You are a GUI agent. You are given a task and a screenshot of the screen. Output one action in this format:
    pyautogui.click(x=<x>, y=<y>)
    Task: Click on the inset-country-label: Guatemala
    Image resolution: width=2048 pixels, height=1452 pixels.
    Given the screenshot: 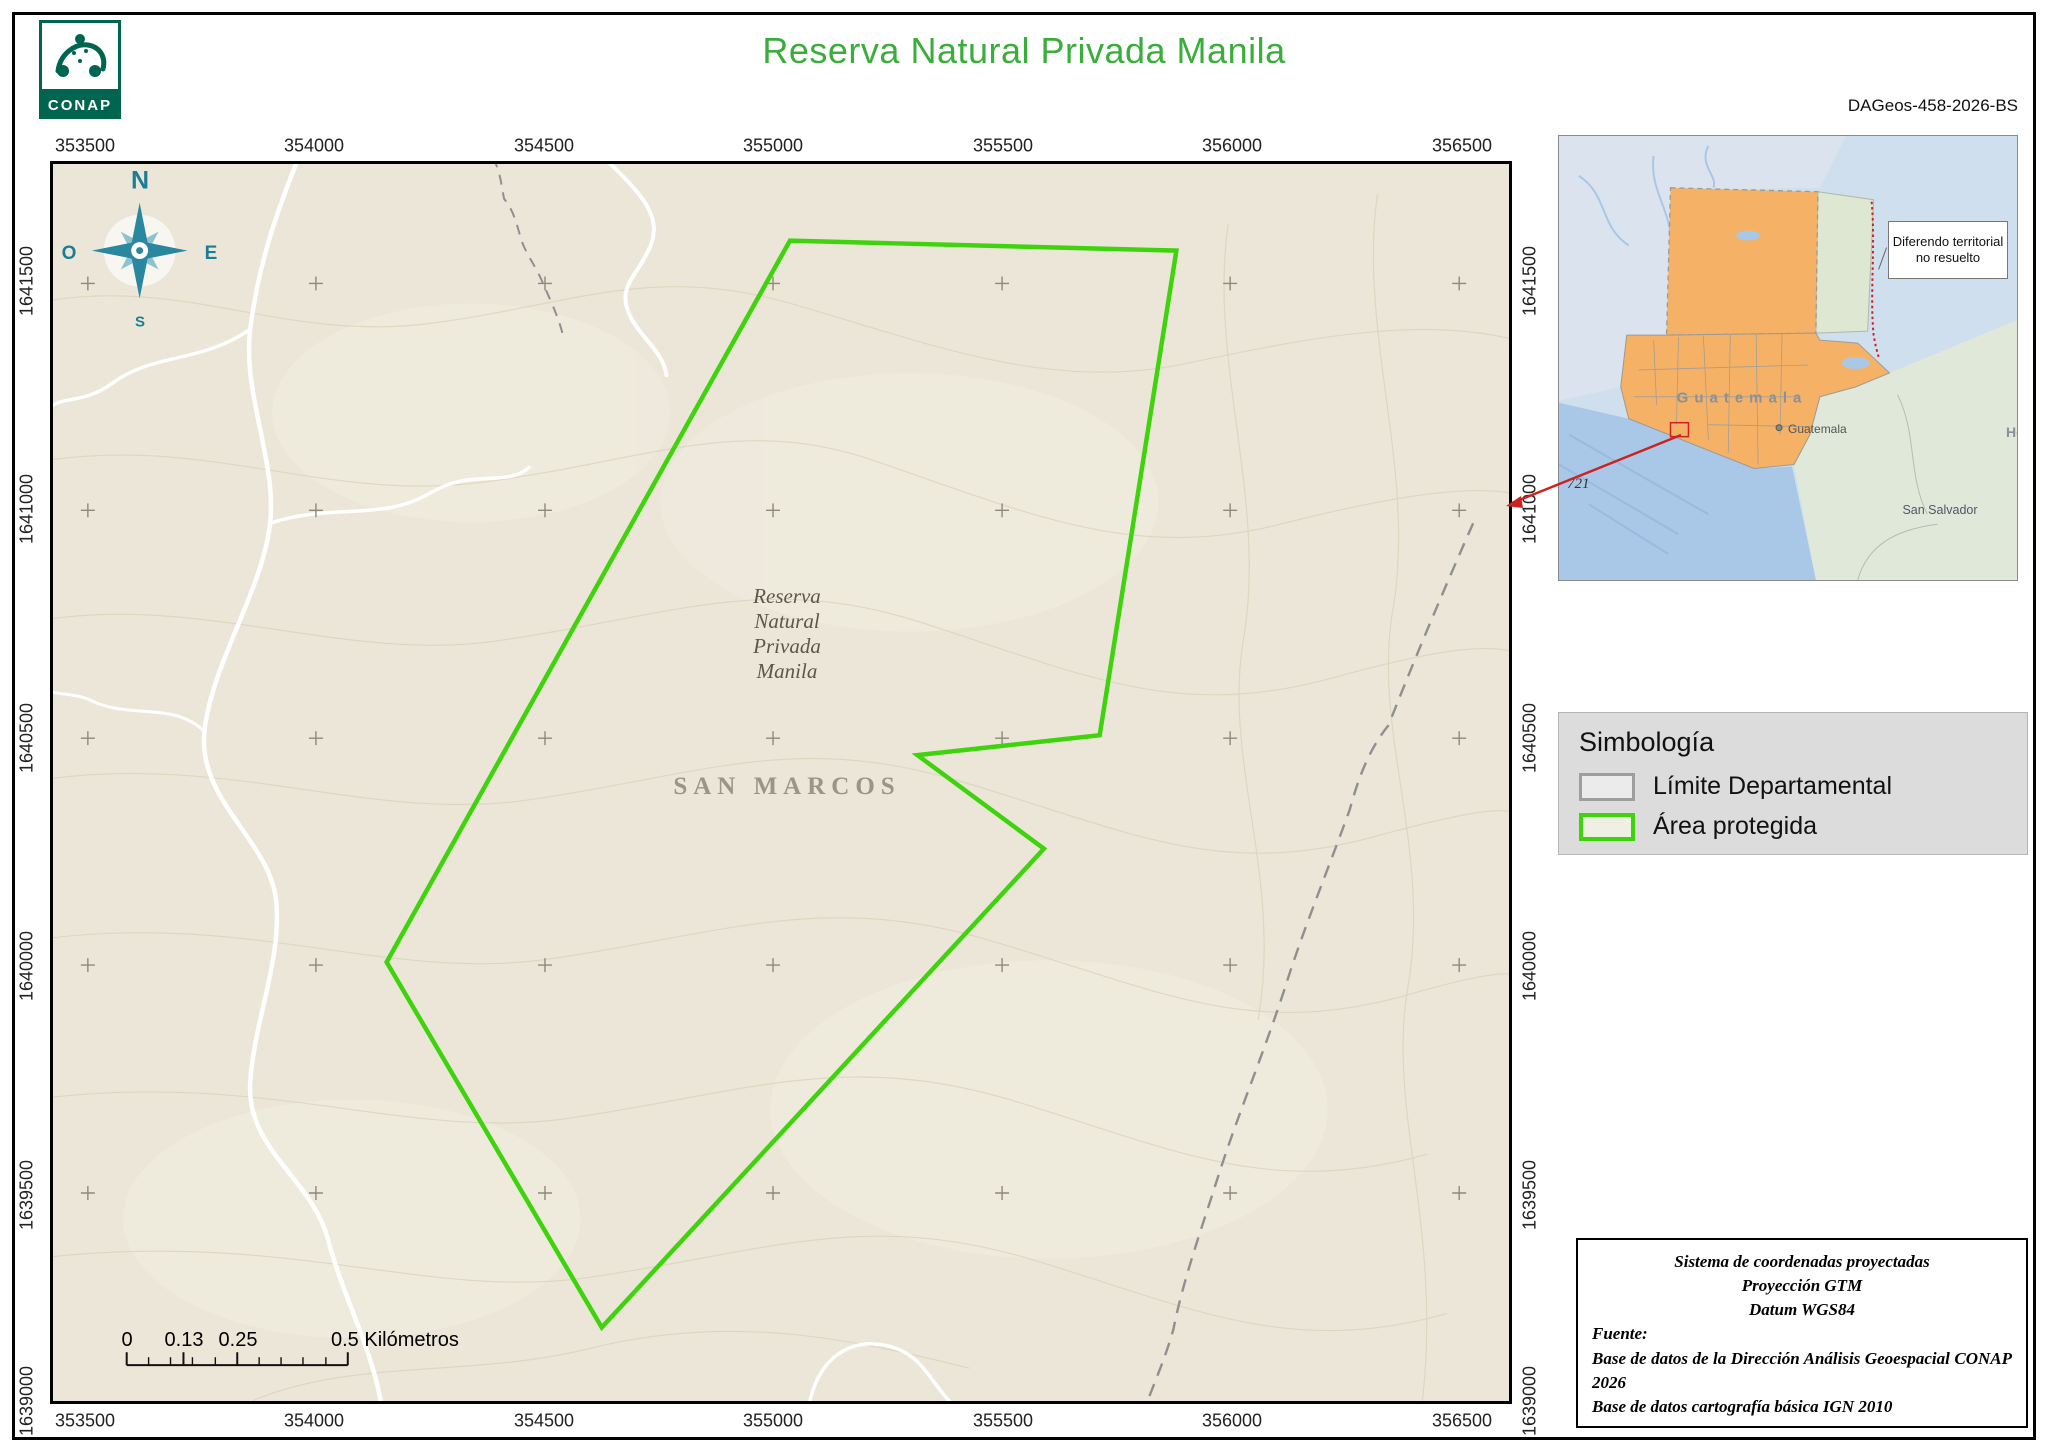 What is the action you would take?
    pyautogui.click(x=1742, y=398)
    